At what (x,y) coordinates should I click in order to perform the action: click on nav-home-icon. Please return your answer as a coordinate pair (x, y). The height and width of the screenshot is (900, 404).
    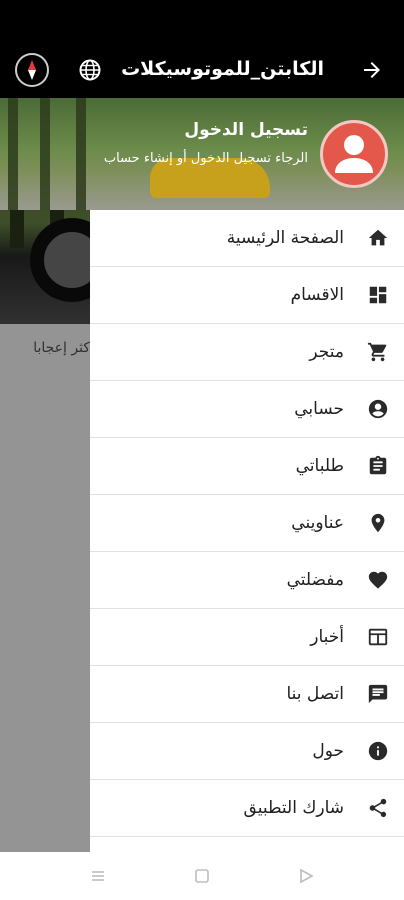
    Looking at the image, I should click on (202, 876).